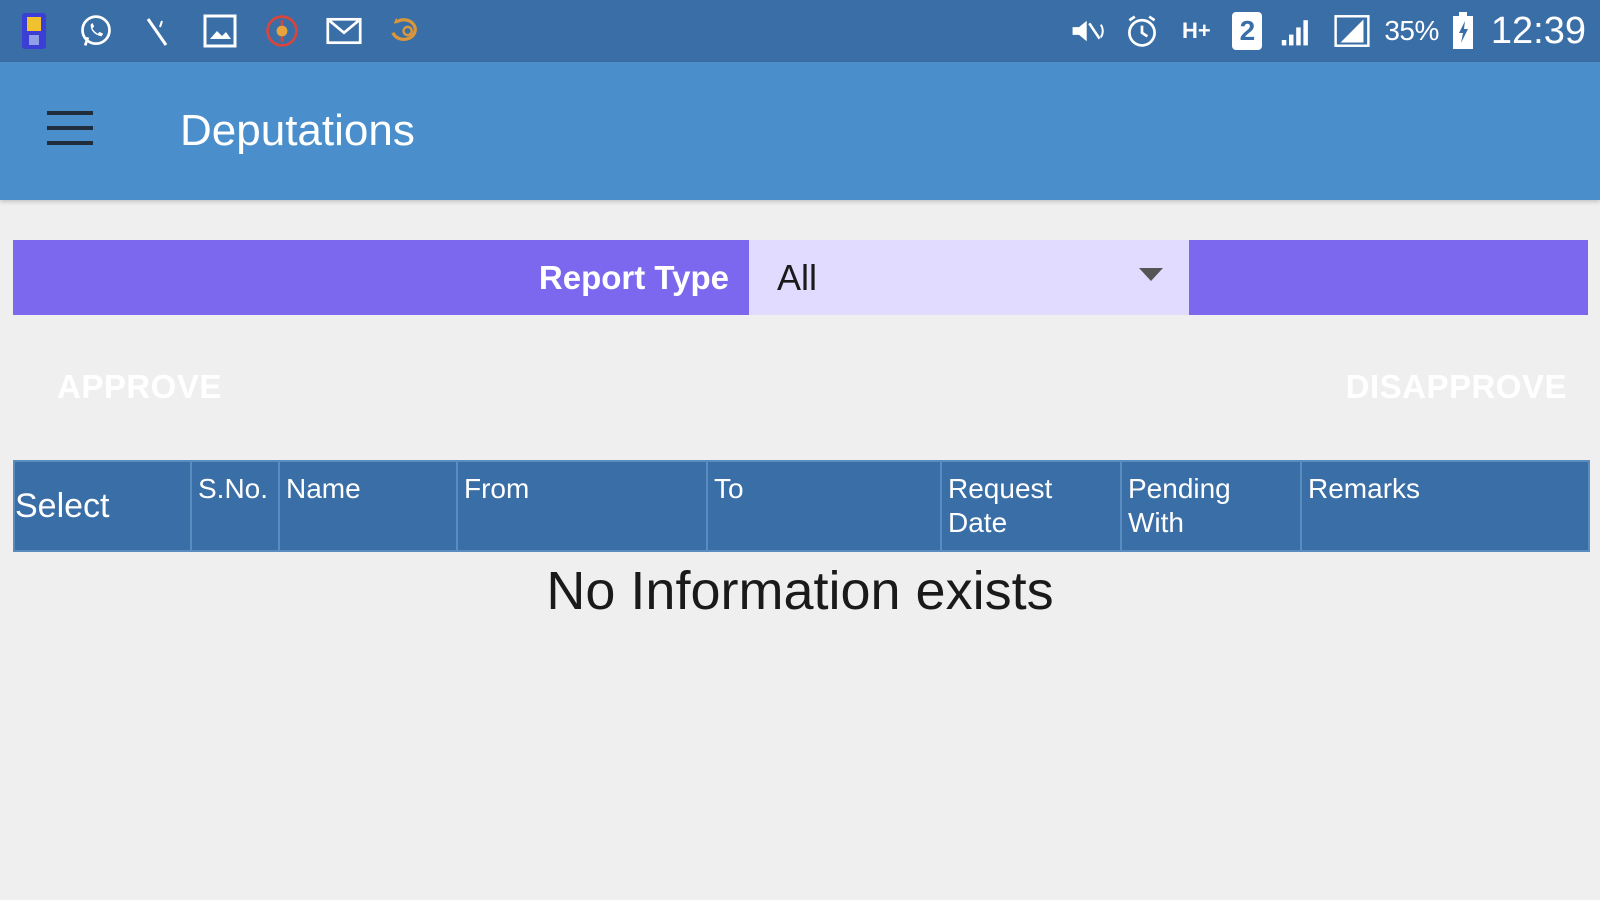 This screenshot has height=900, width=1600. I want to click on column-header-sno: S.No., so click(235, 506).